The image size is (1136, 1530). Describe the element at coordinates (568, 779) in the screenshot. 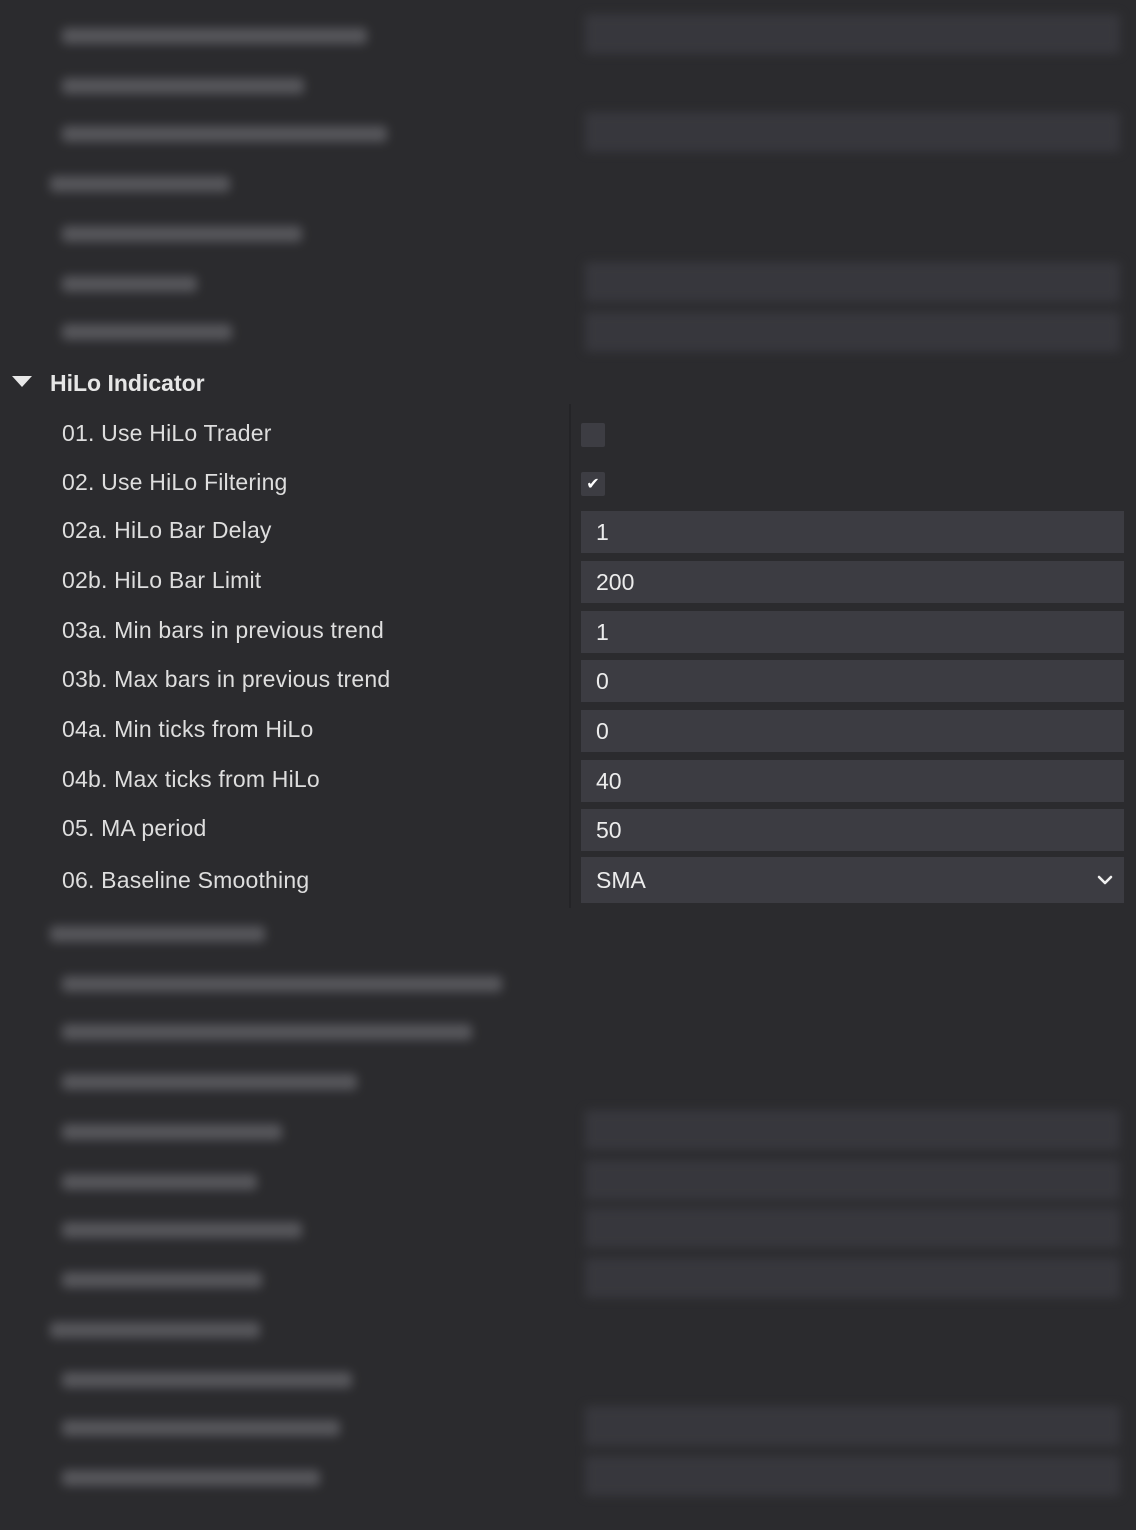

I see `property-row-max-ticks: 04b. Max ticks from HiLo 40` at that location.